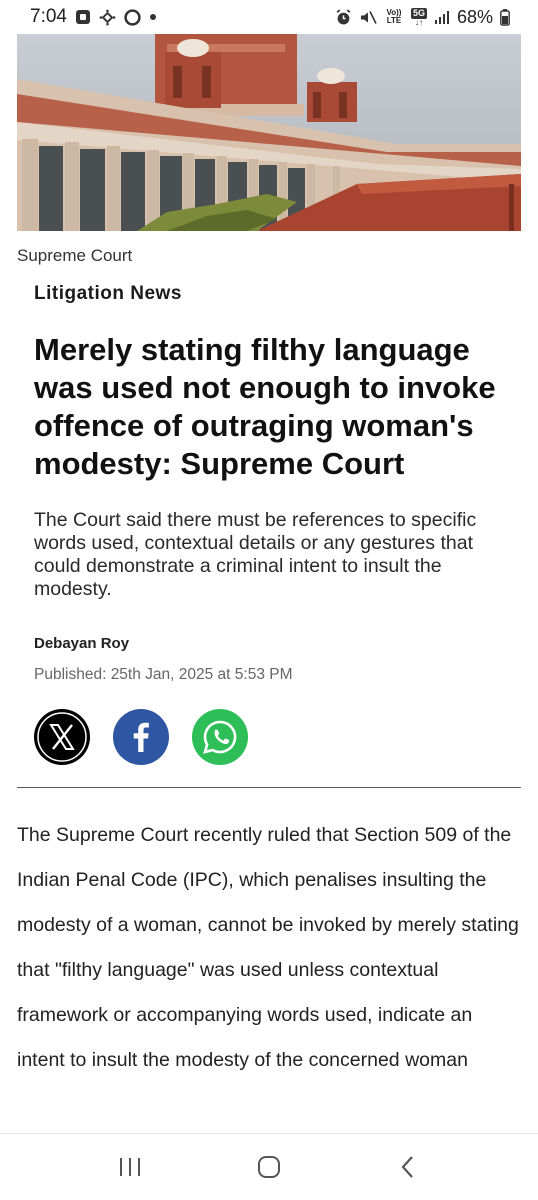  I want to click on article-published-date: Published: 25th Jan, 2025 at 5:53 PM, so click(163, 674).